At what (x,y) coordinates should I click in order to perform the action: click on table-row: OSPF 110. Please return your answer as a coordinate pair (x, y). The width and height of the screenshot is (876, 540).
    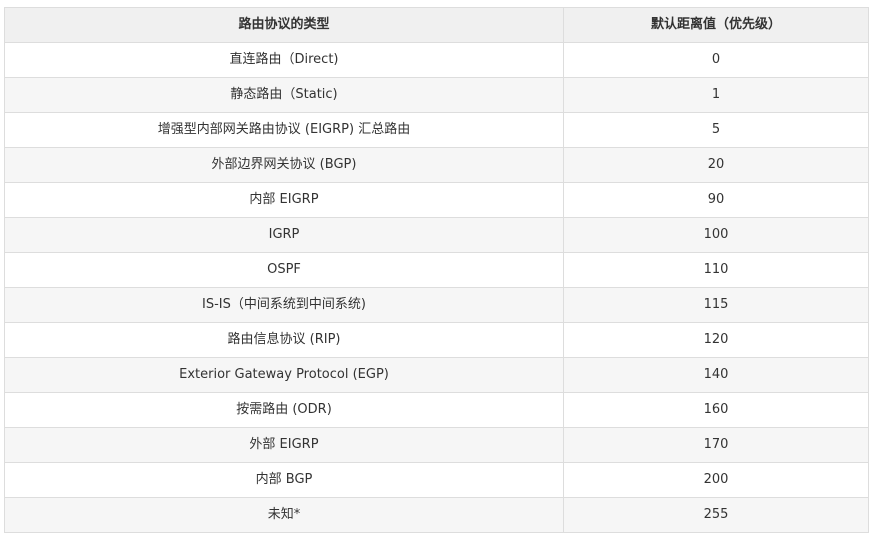
    Looking at the image, I should click on (436, 270).